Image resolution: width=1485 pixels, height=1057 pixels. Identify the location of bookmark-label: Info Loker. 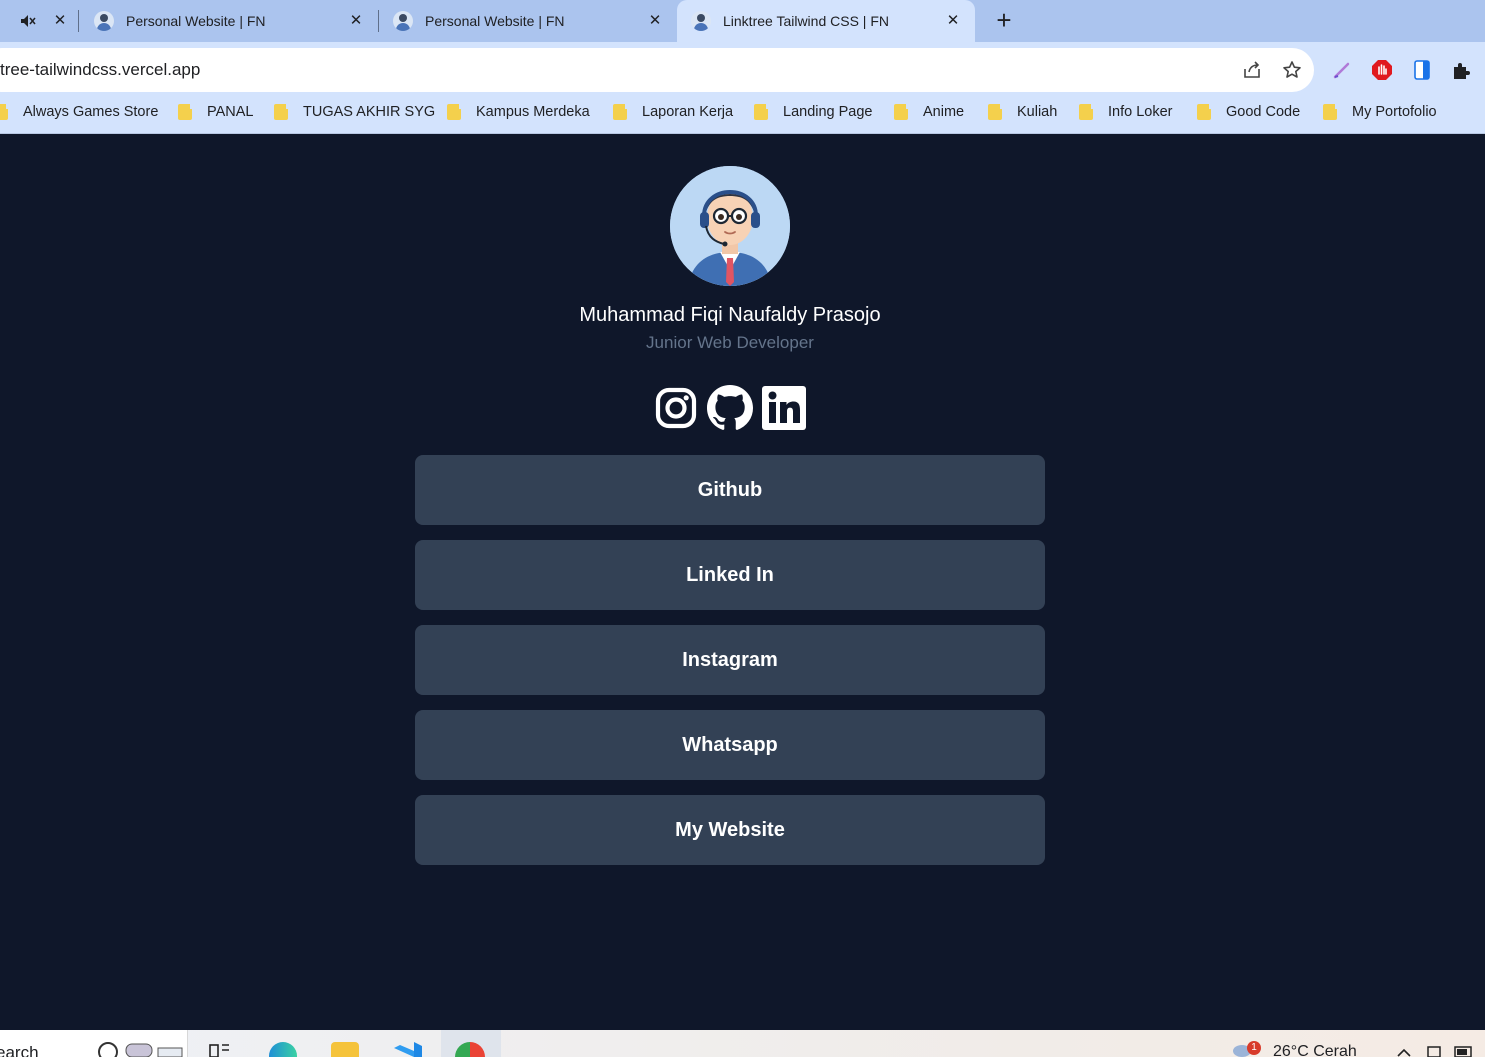
(1140, 112).